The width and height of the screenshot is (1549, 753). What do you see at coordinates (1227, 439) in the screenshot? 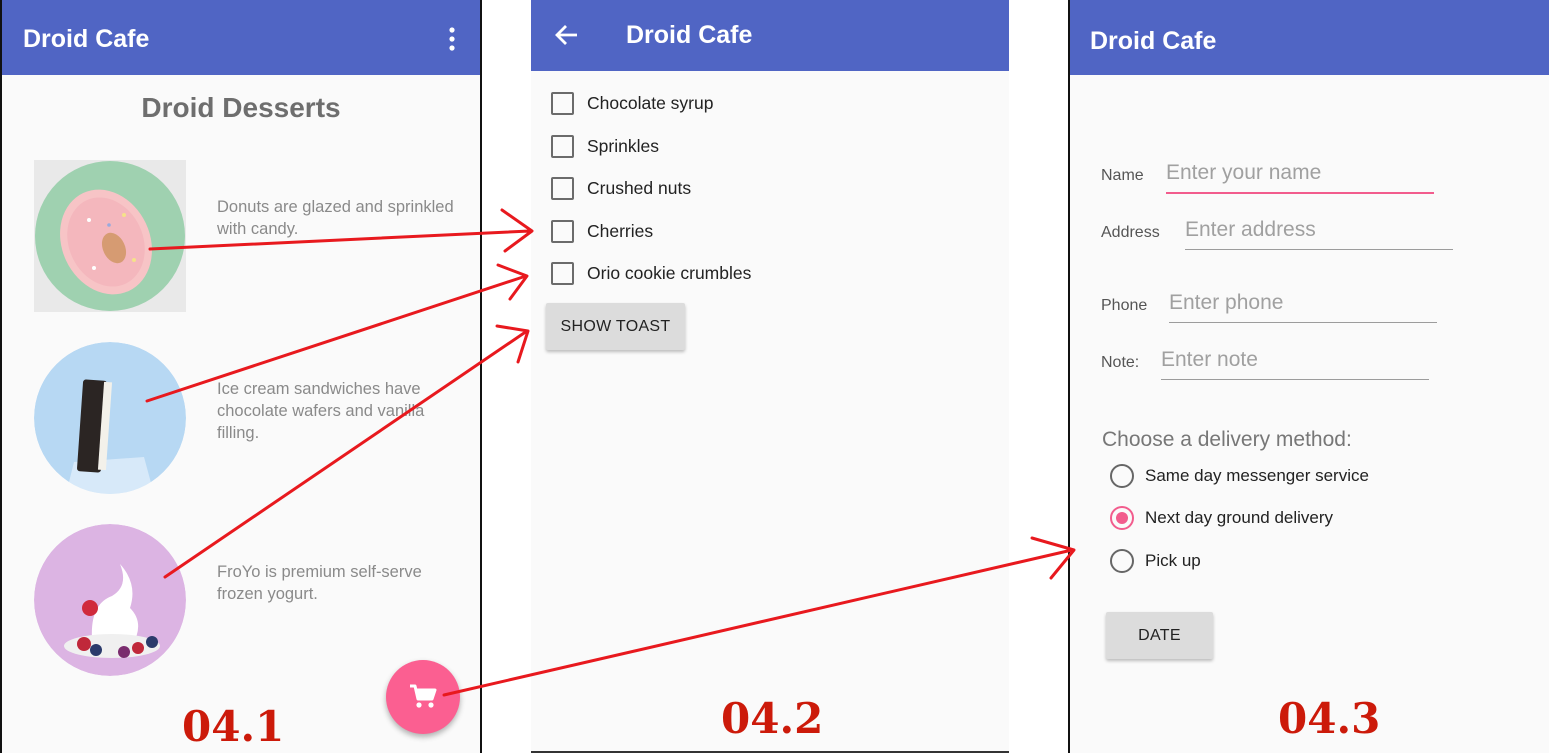
I see `delivery-prompt: Choose a delivery method:` at bounding box center [1227, 439].